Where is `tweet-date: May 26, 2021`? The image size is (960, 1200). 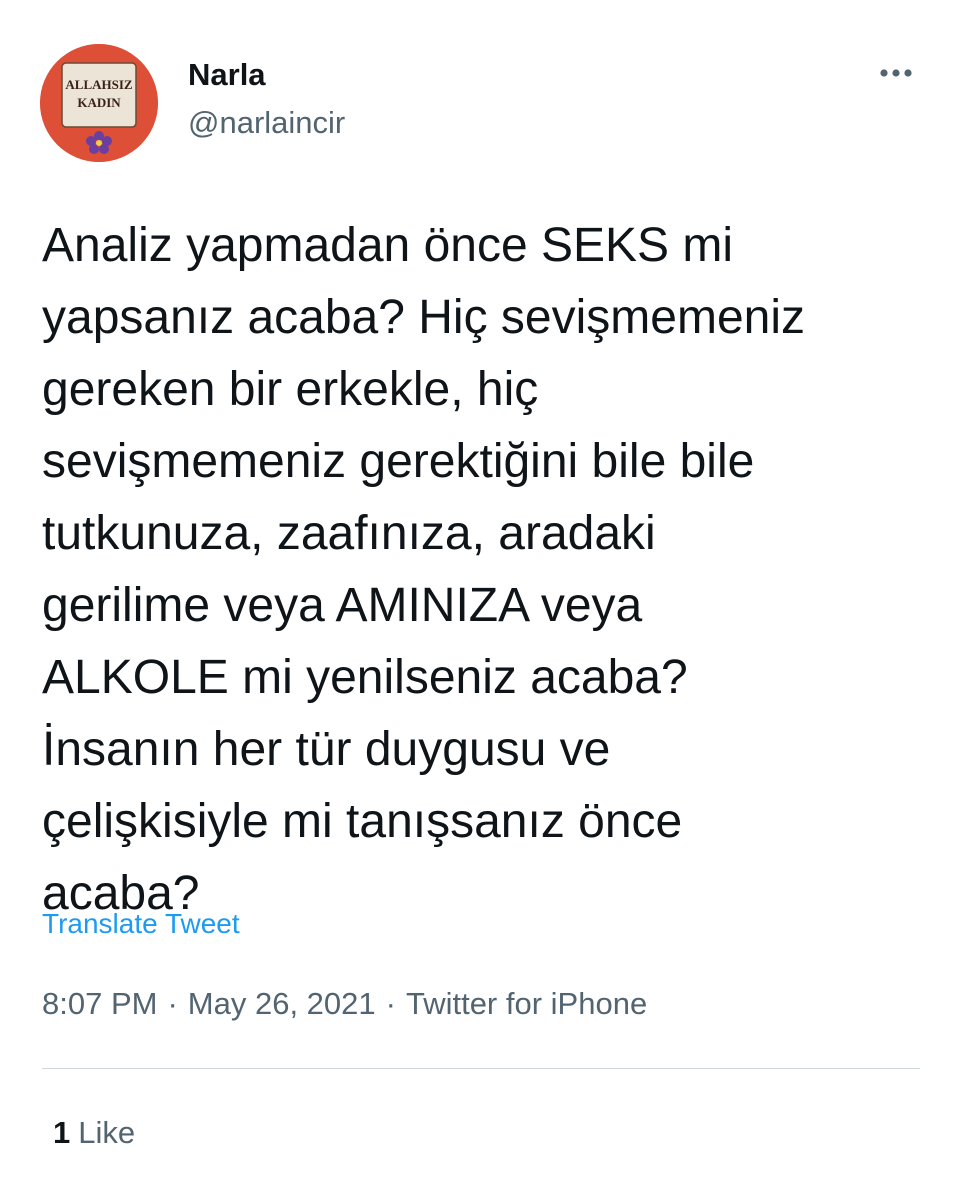
tweet-date: May 26, 2021 is located at coordinates (281, 1003).